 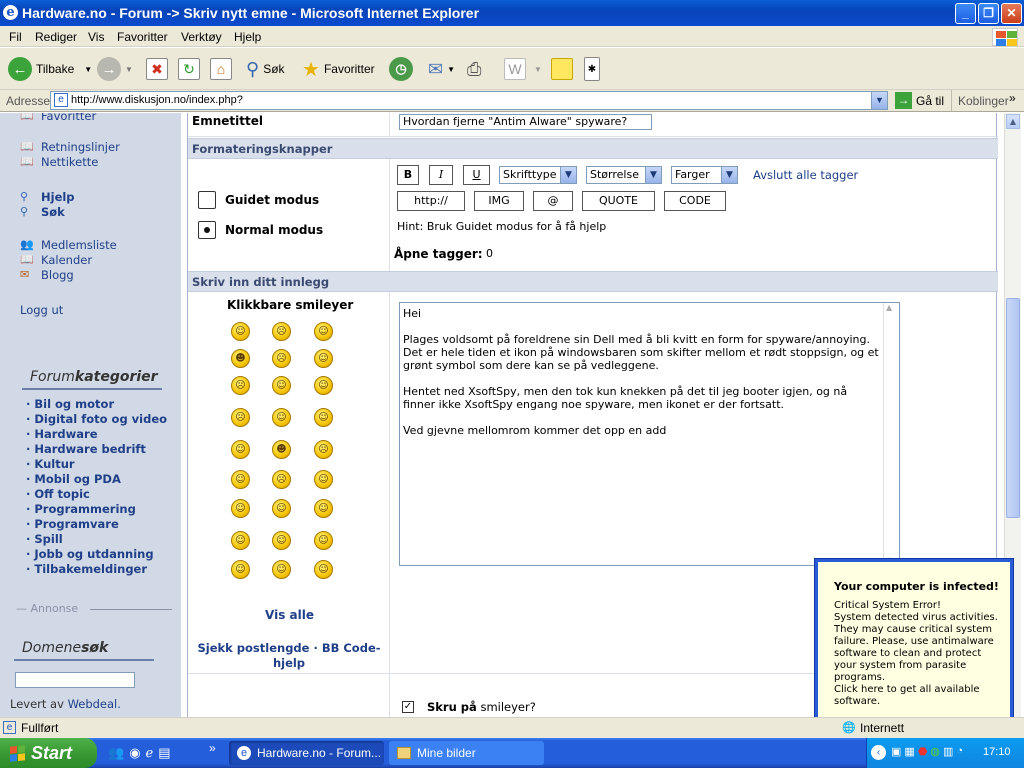 What do you see at coordinates (289, 656) in the screenshot?
I see `post-length-link: Sjekk postlengde · BB Code-hjelp` at bounding box center [289, 656].